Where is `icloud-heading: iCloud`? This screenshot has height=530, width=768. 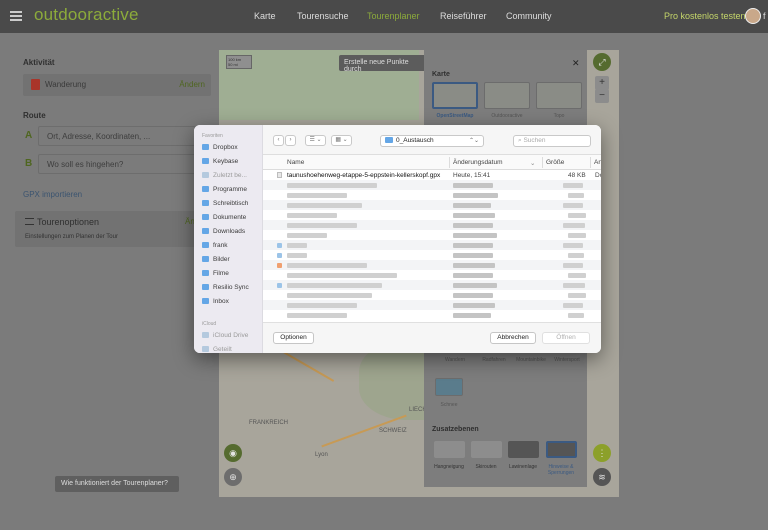 icloud-heading: iCloud is located at coordinates (209, 324).